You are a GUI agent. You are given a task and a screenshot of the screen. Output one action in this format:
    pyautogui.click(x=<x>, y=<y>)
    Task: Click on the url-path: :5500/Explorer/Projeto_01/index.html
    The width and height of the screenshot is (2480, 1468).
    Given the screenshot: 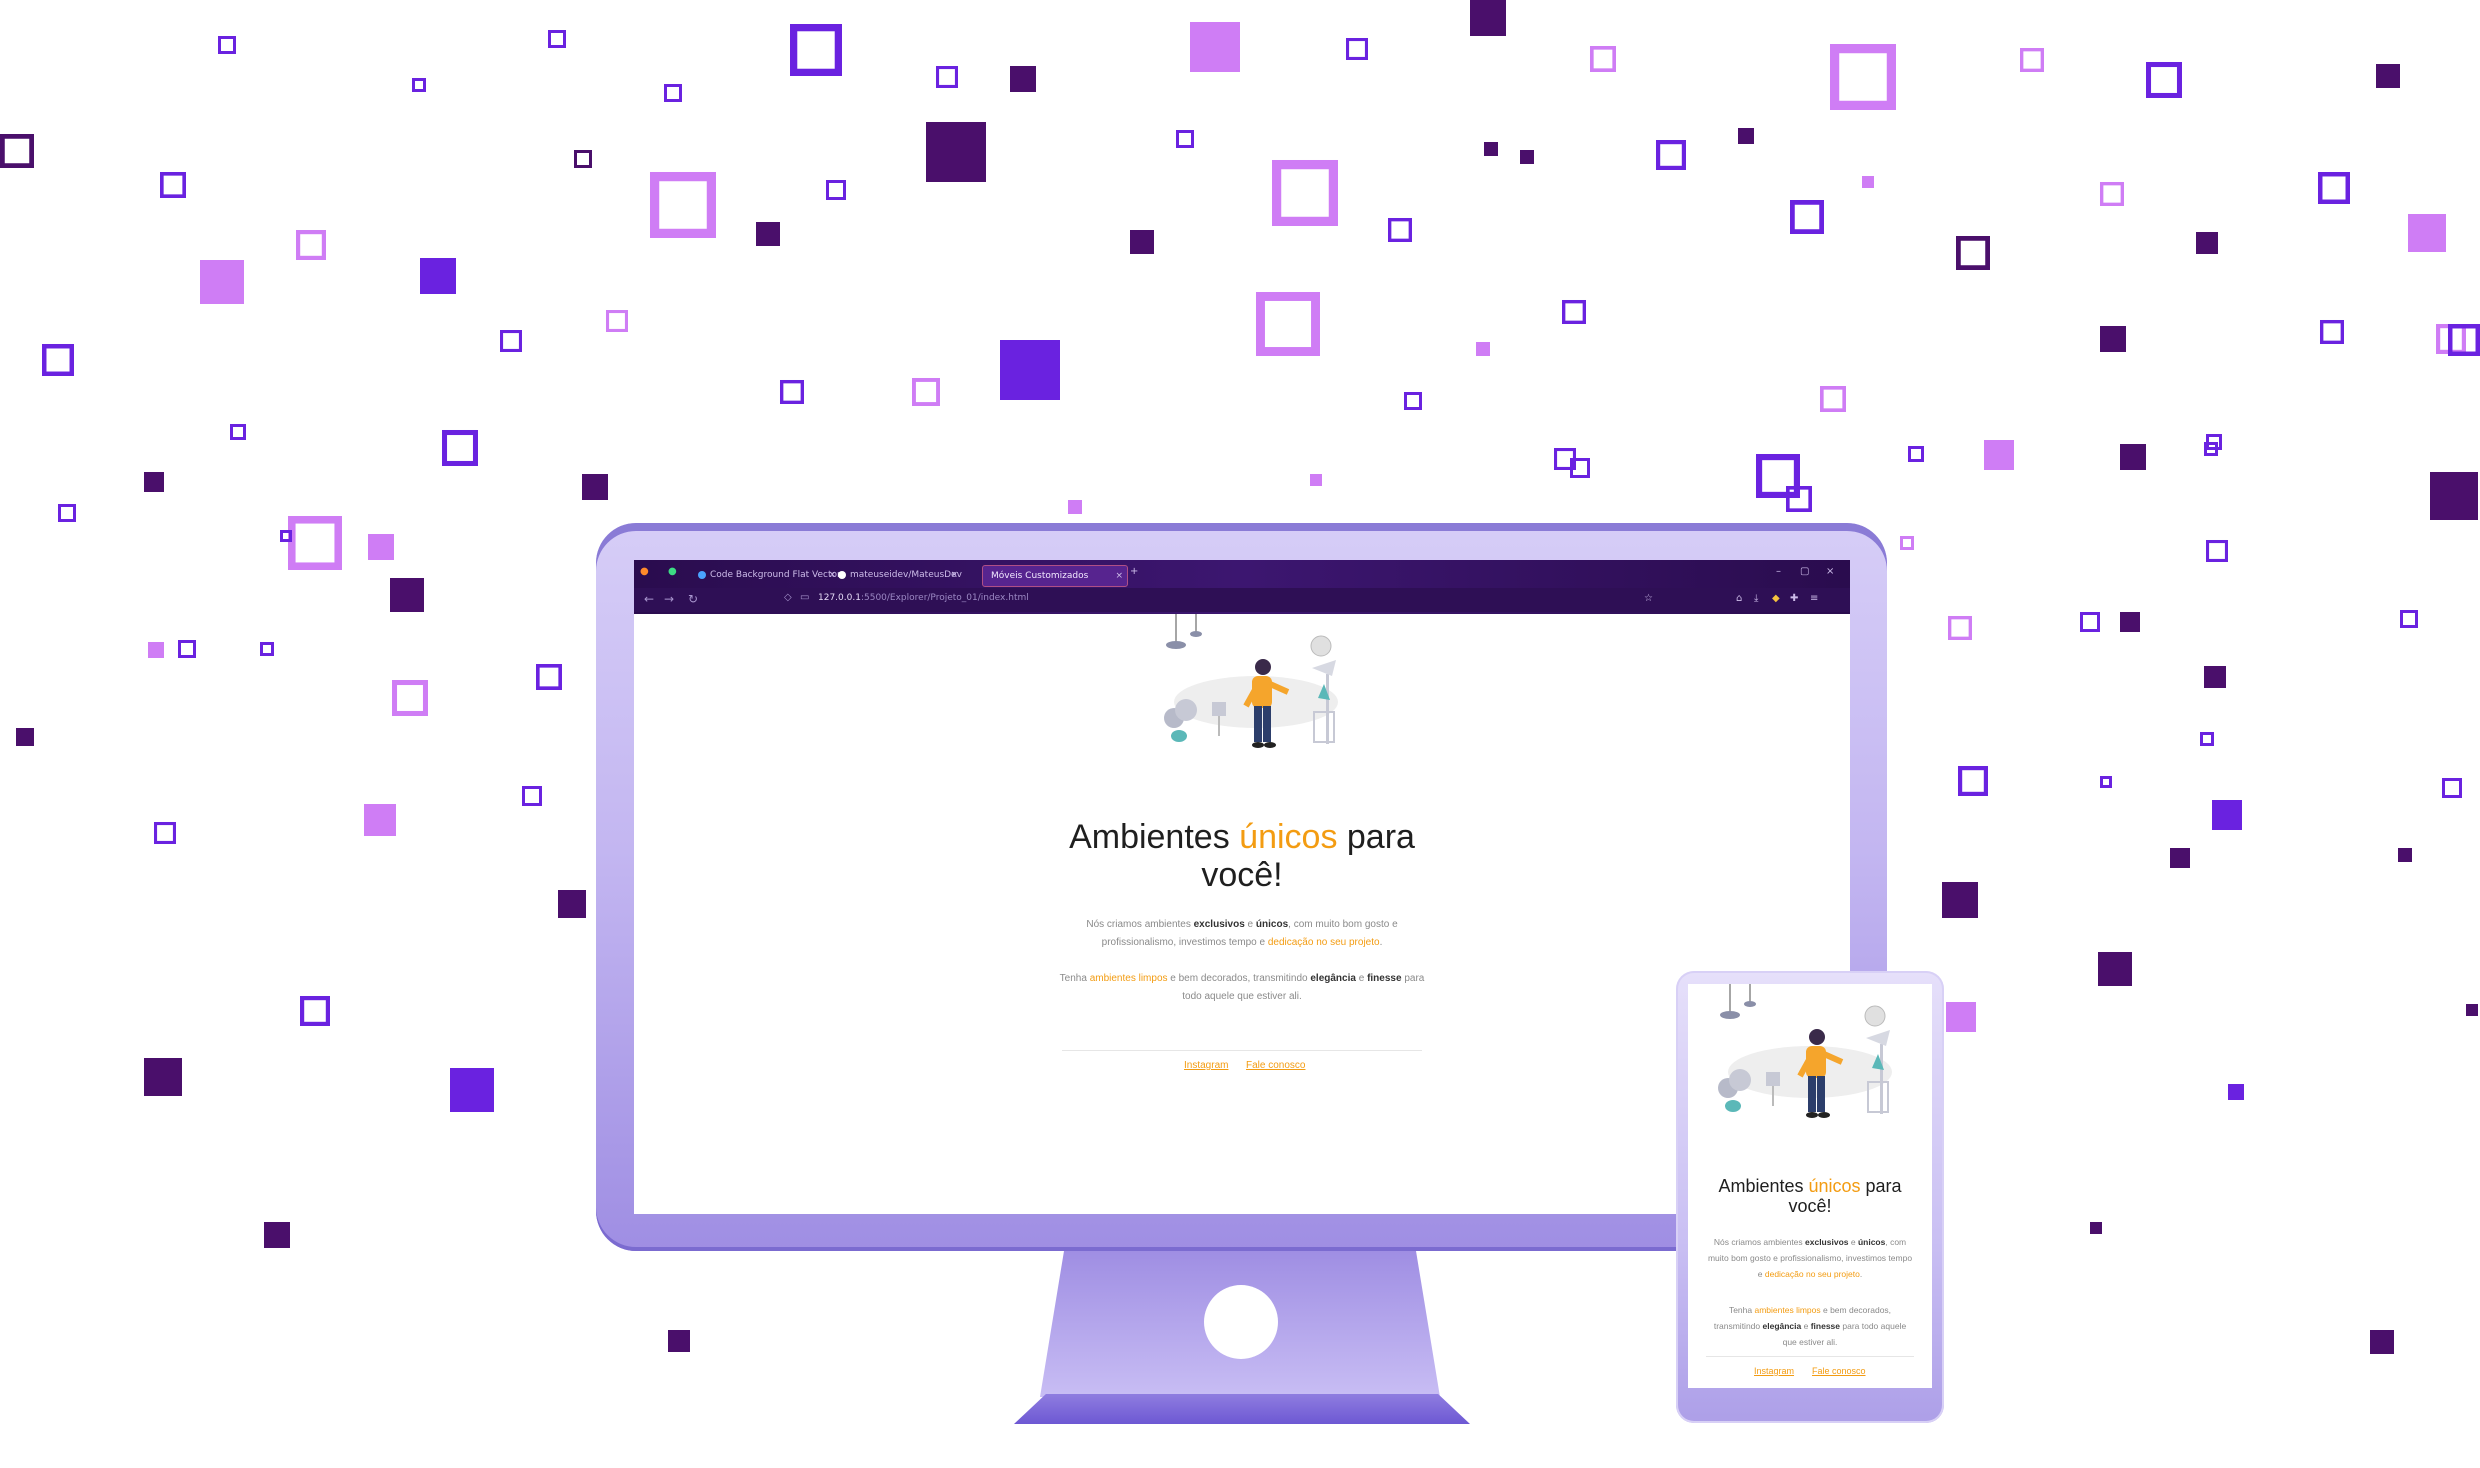 What is the action you would take?
    pyautogui.click(x=944, y=598)
    